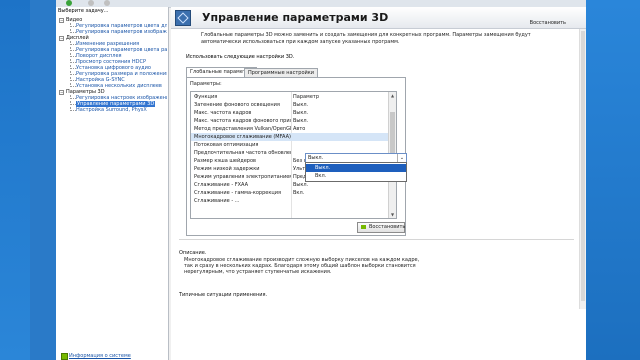  Describe the element at coordinates (237, 105) in the screenshot. I see `feature-cell: Затенение фонового освещения` at that location.